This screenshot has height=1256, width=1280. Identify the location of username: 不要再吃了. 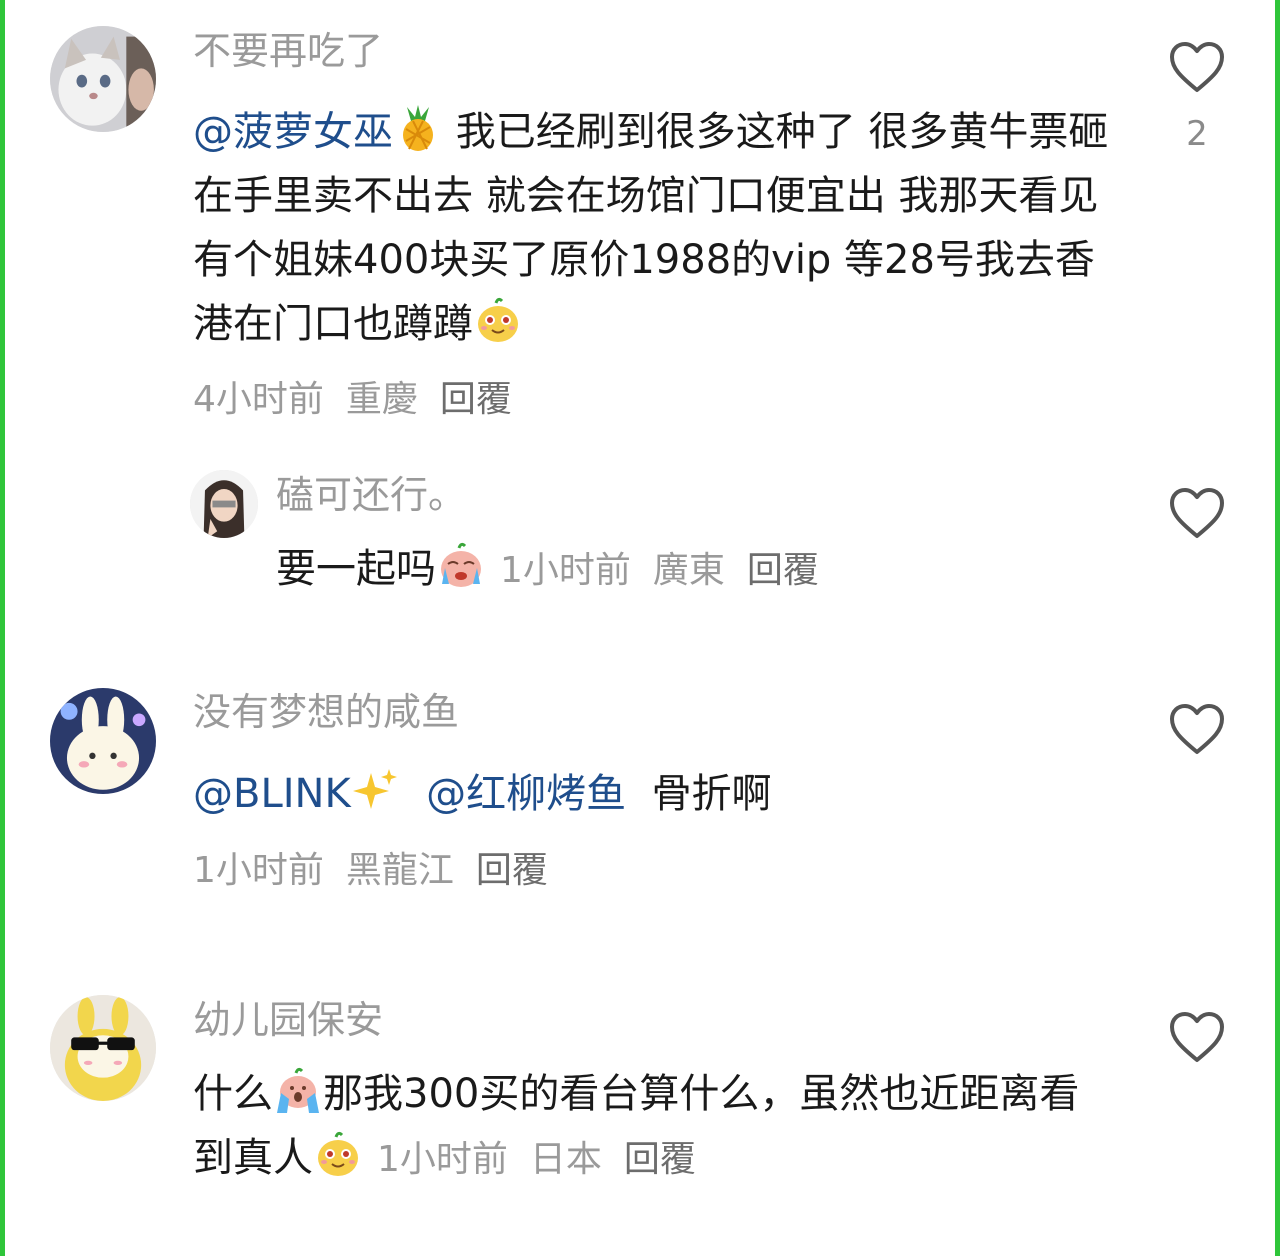
(288, 51).